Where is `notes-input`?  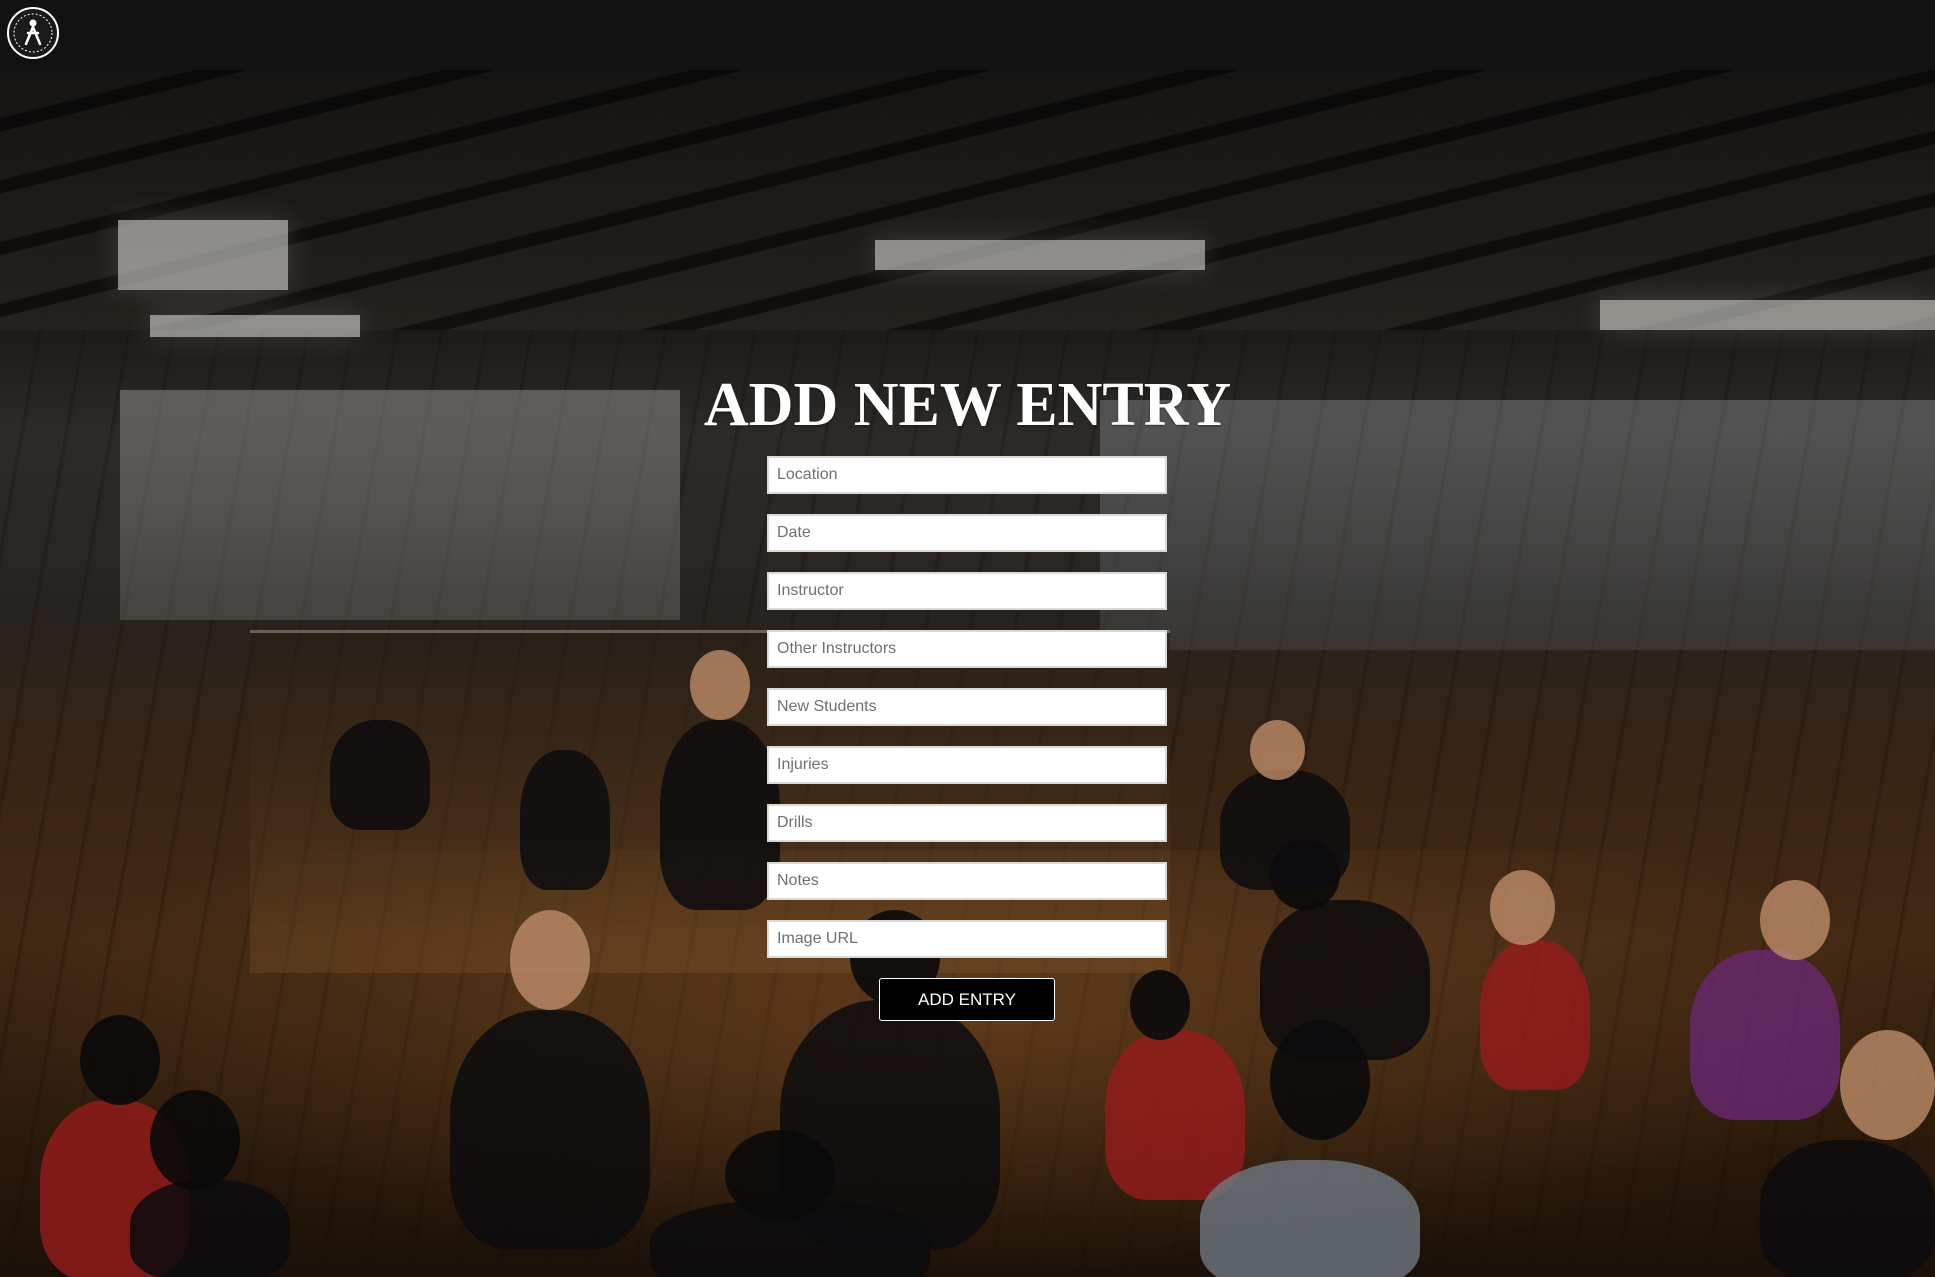
notes-input is located at coordinates (967, 881).